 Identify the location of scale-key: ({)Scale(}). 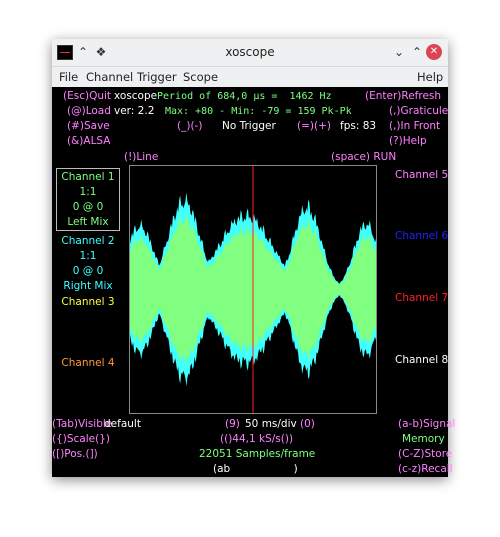
(81, 439).